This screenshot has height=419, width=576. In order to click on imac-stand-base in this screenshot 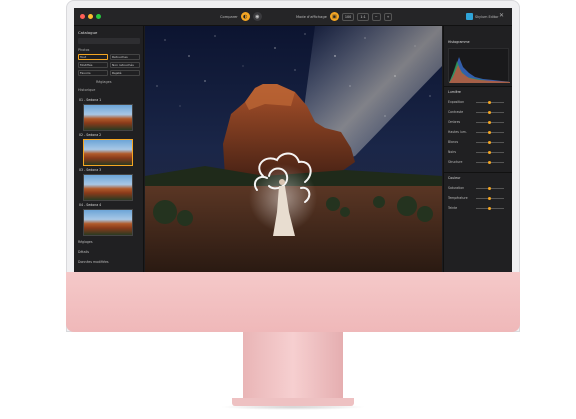, I will do `click(293, 402)`.